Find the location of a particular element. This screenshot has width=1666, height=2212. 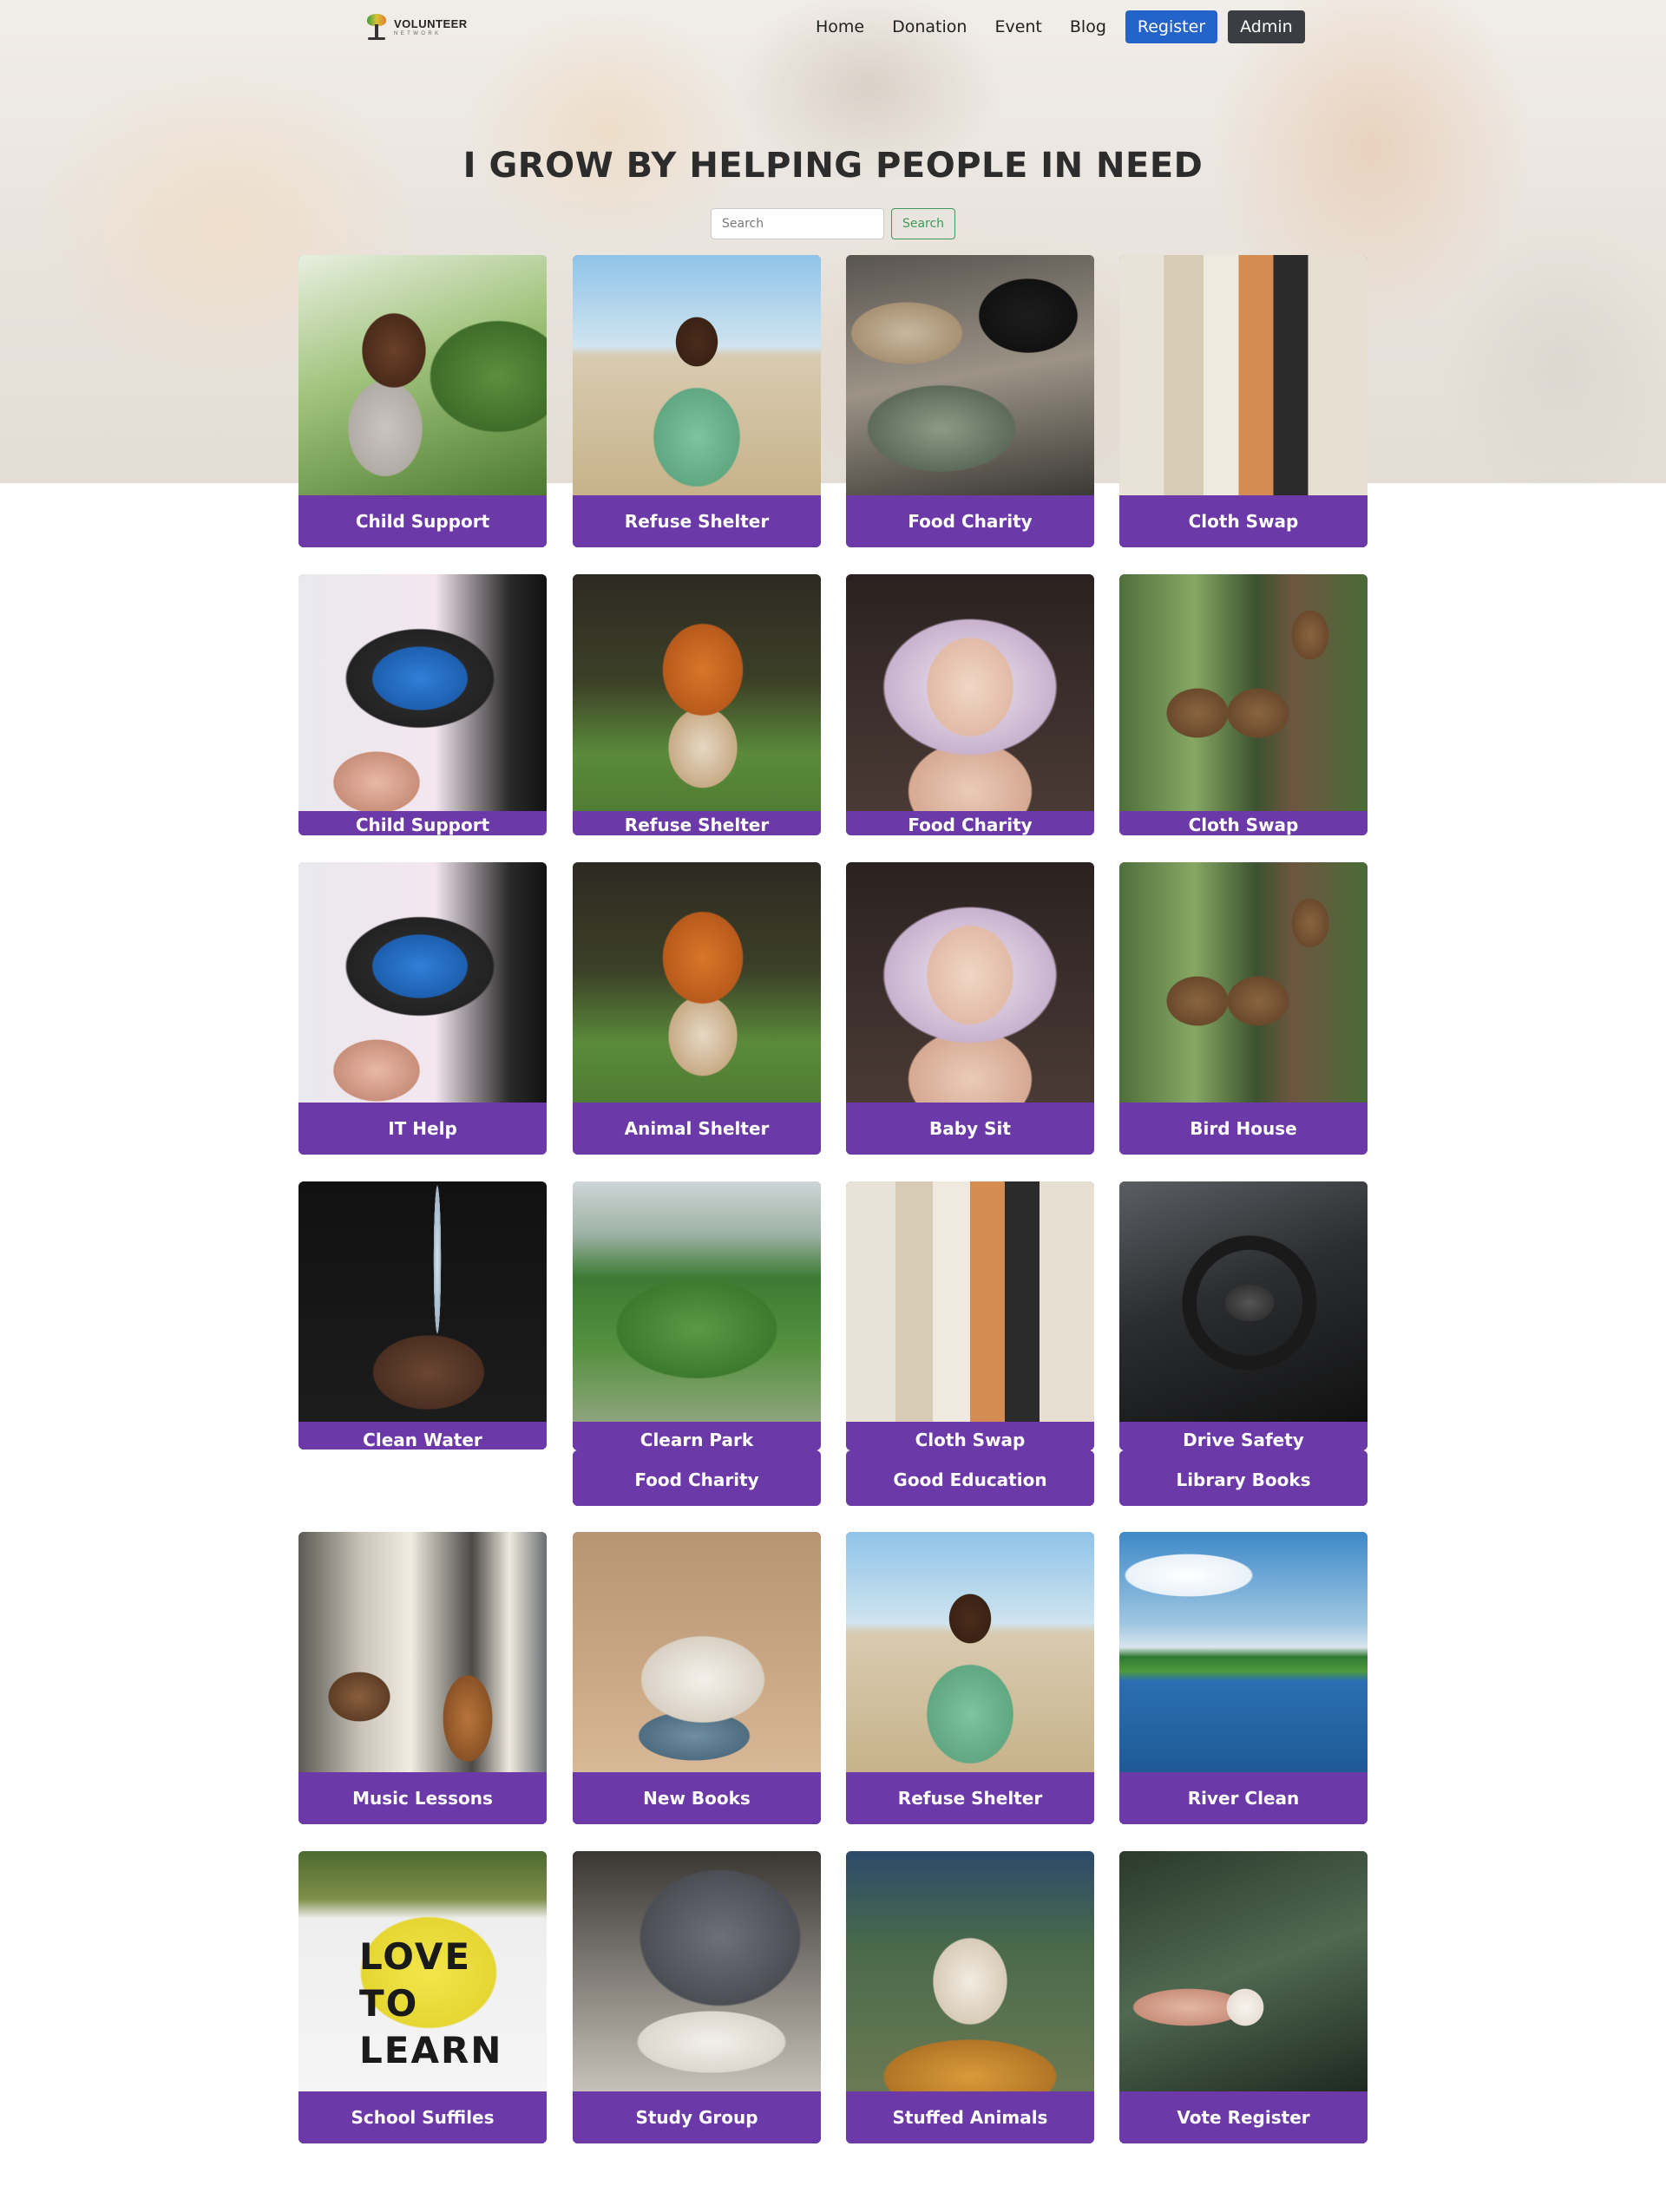

card-river-clean: River Clean is located at coordinates (1243, 1678).